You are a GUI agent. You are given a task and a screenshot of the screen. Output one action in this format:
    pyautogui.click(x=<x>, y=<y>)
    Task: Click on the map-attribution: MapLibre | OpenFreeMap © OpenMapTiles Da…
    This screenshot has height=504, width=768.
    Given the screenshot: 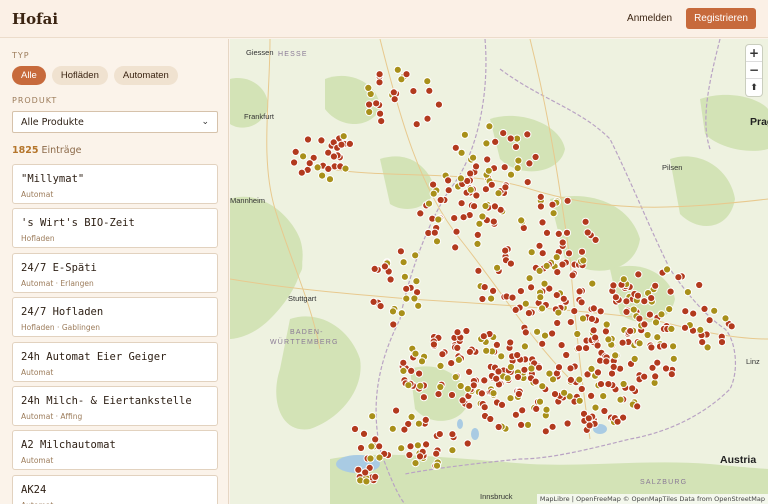 What is the action you would take?
    pyautogui.click(x=652, y=499)
    